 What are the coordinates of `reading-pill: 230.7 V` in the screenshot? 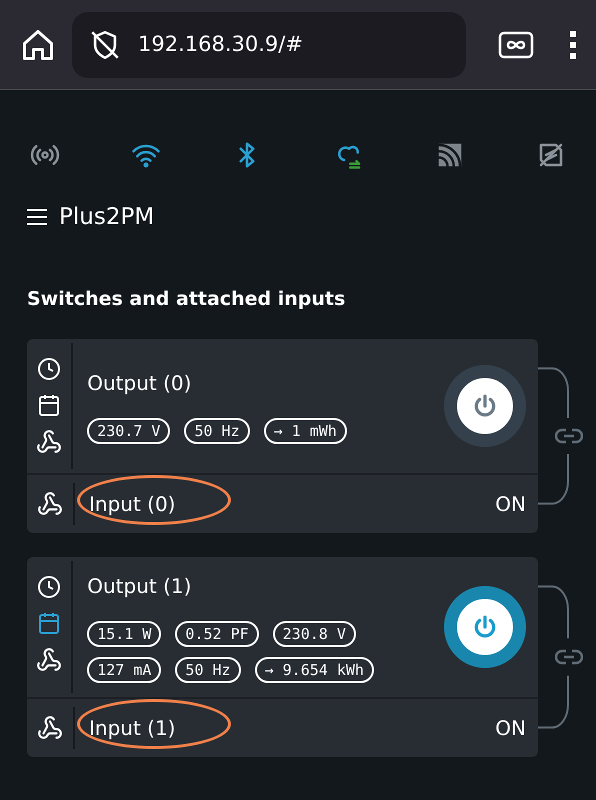 It's located at (128, 431).